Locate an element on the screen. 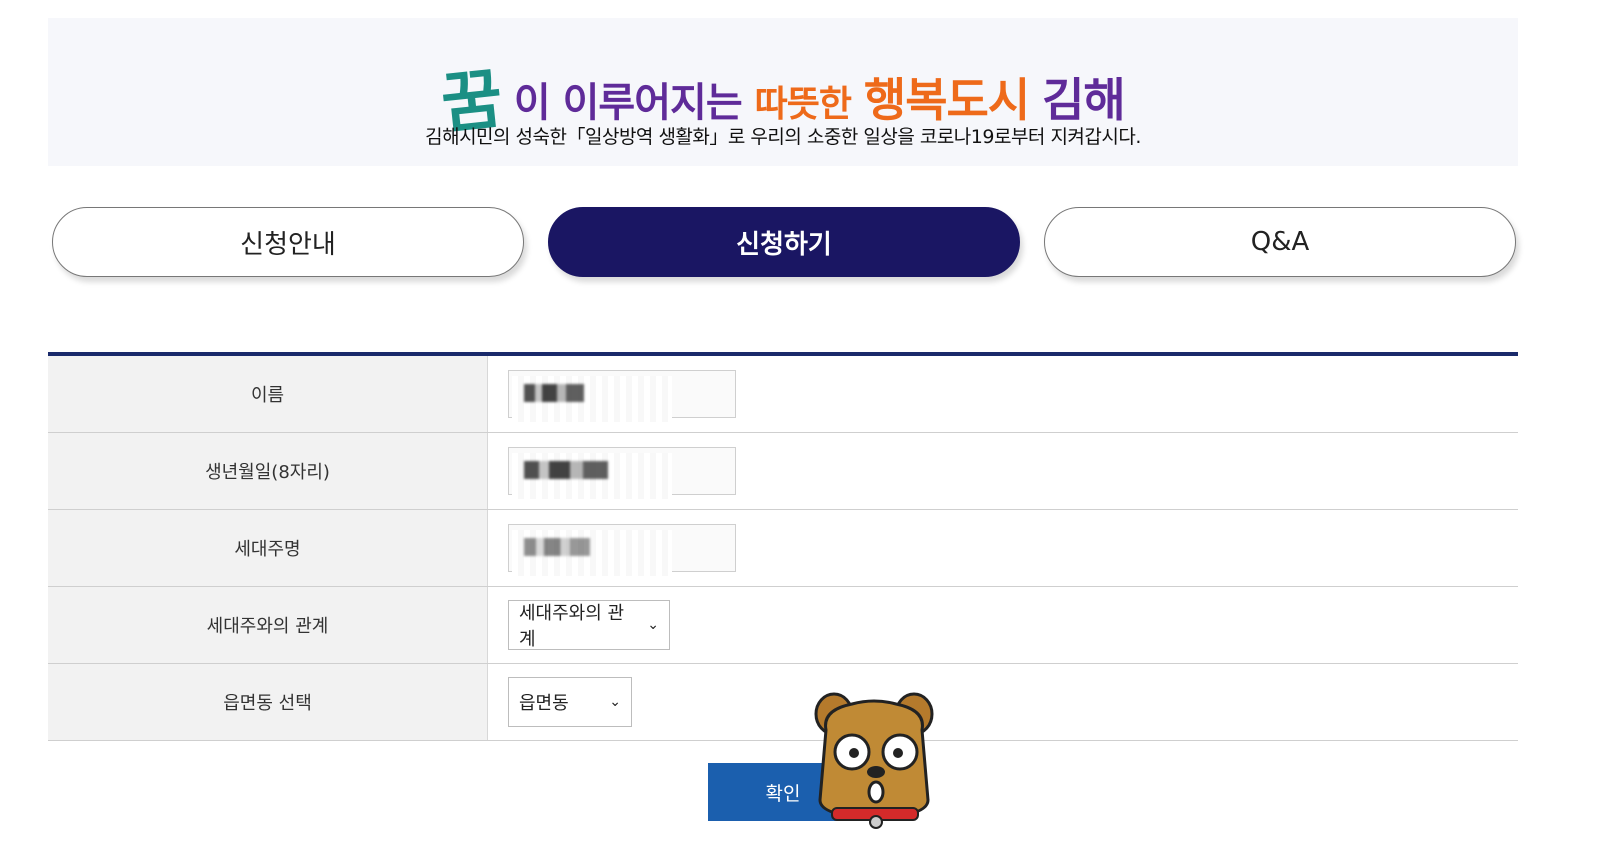 Image resolution: width=1602 pixels, height=843 pixels. relation-field-cell: 세대주와의 관계 ⌄ is located at coordinates (1003, 625).